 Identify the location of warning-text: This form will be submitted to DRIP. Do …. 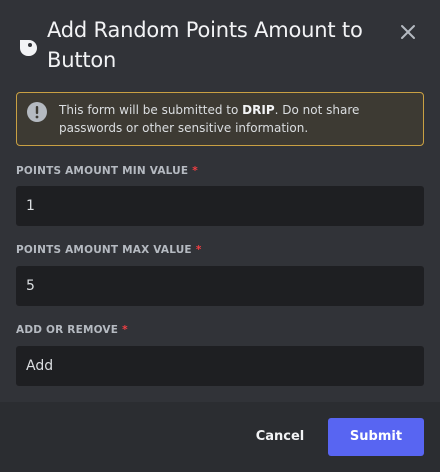
(234, 119).